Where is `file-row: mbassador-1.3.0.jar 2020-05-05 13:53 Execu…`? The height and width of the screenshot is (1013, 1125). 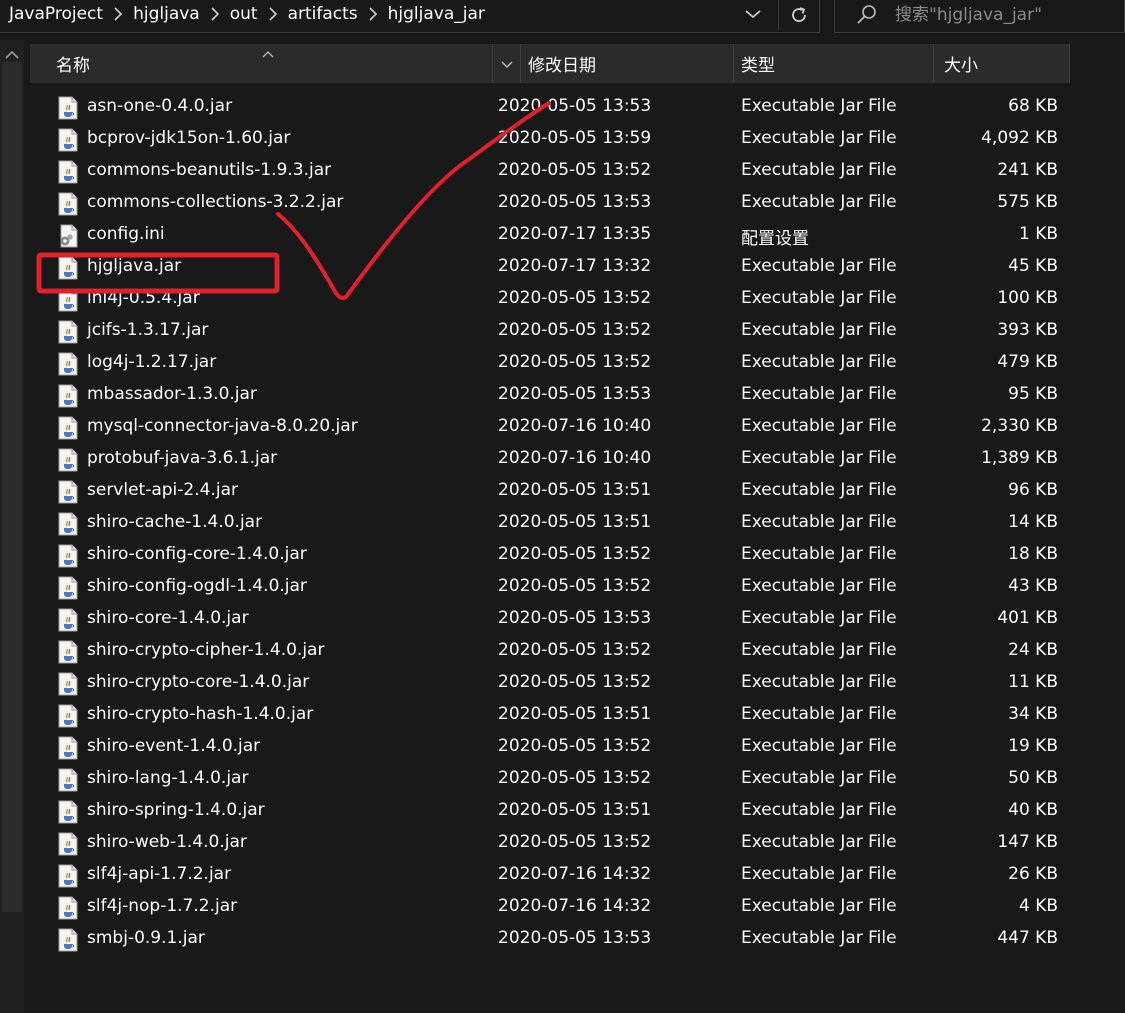
file-row: mbassador-1.3.0.jar 2020-05-05 13:53 Execu… is located at coordinates (562, 396).